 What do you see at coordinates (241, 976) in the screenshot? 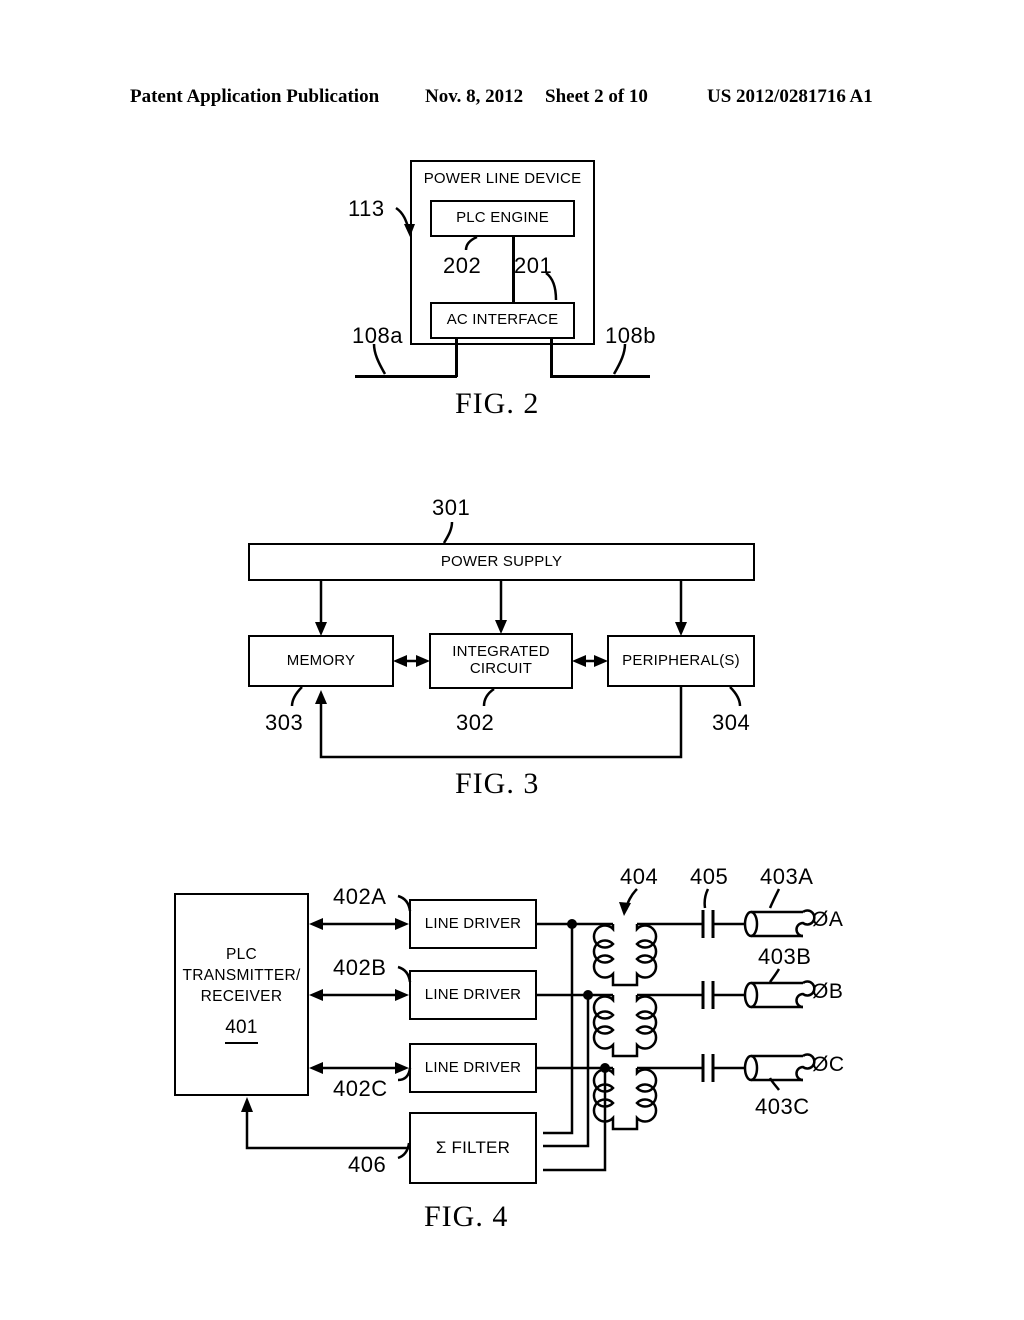
I see `plc-label-line2: TRANSMITTER/` at bounding box center [241, 976].